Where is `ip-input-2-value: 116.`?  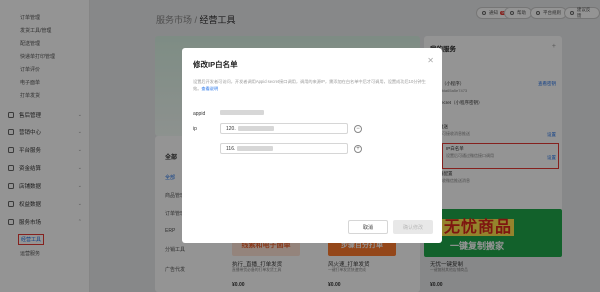
ip-input-2-value: 116. is located at coordinates (231, 148).